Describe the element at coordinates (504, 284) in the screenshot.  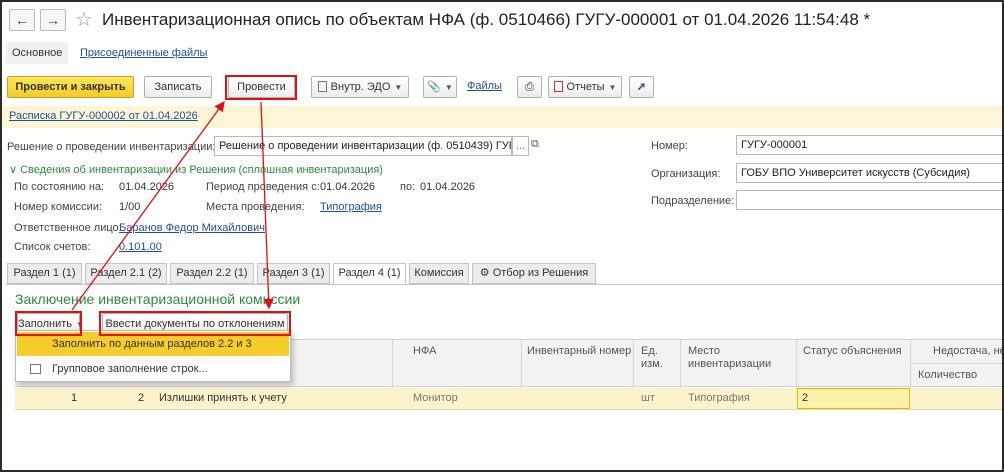
I see `tabs-underline` at that location.